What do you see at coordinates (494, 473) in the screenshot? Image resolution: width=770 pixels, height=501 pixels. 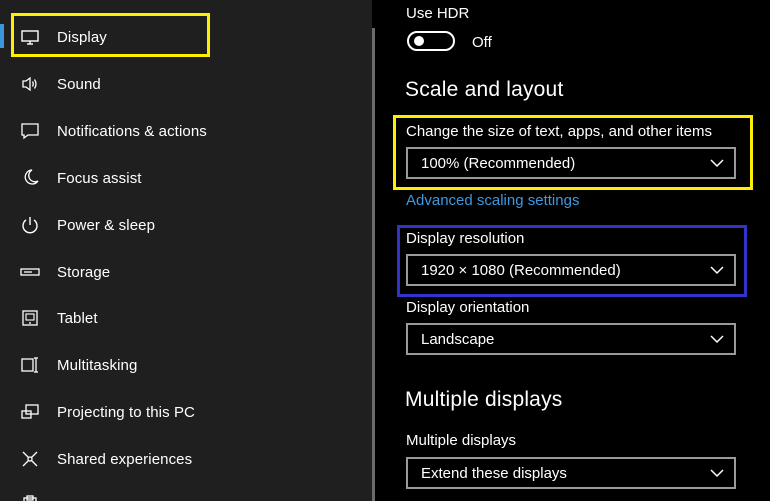 I see `multiple-displays-value: Extend these displays` at bounding box center [494, 473].